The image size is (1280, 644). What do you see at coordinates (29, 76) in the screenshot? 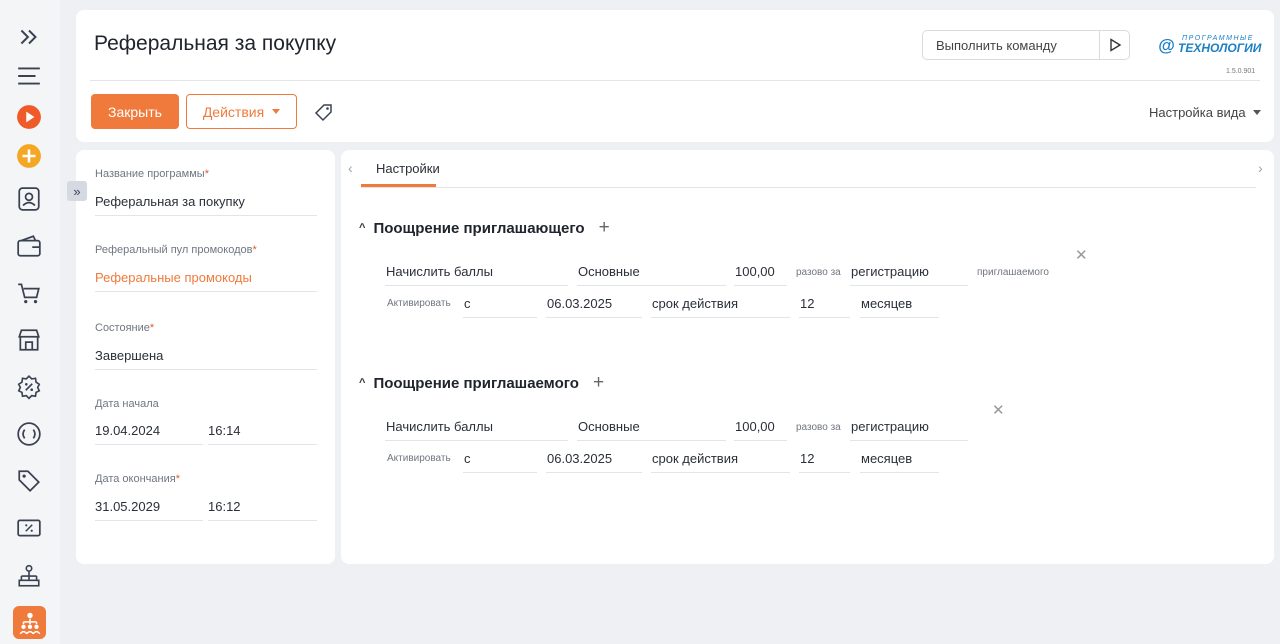
I see `menu-icon` at bounding box center [29, 76].